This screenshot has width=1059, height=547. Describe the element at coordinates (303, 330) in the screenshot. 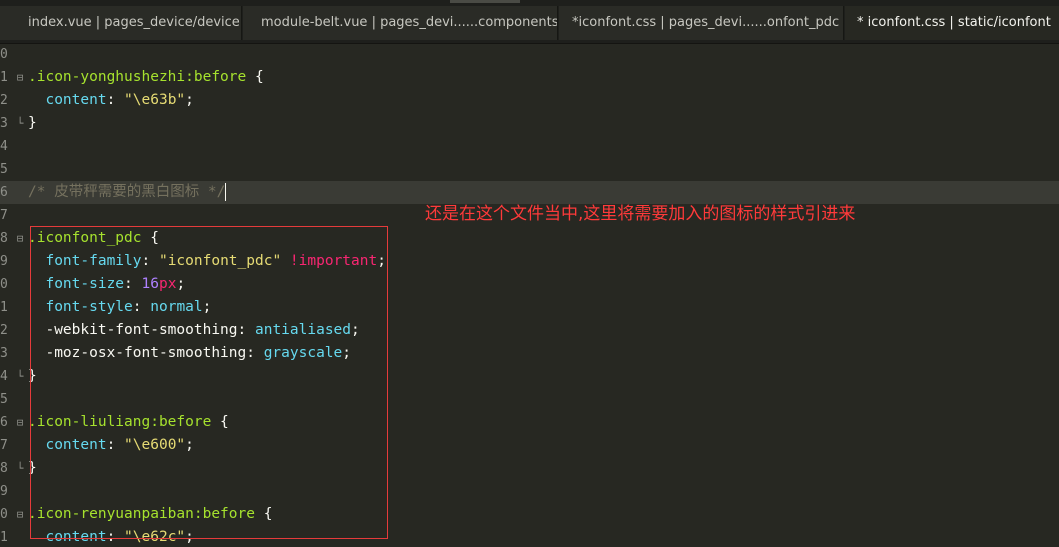

I see `token: antialiased` at that location.